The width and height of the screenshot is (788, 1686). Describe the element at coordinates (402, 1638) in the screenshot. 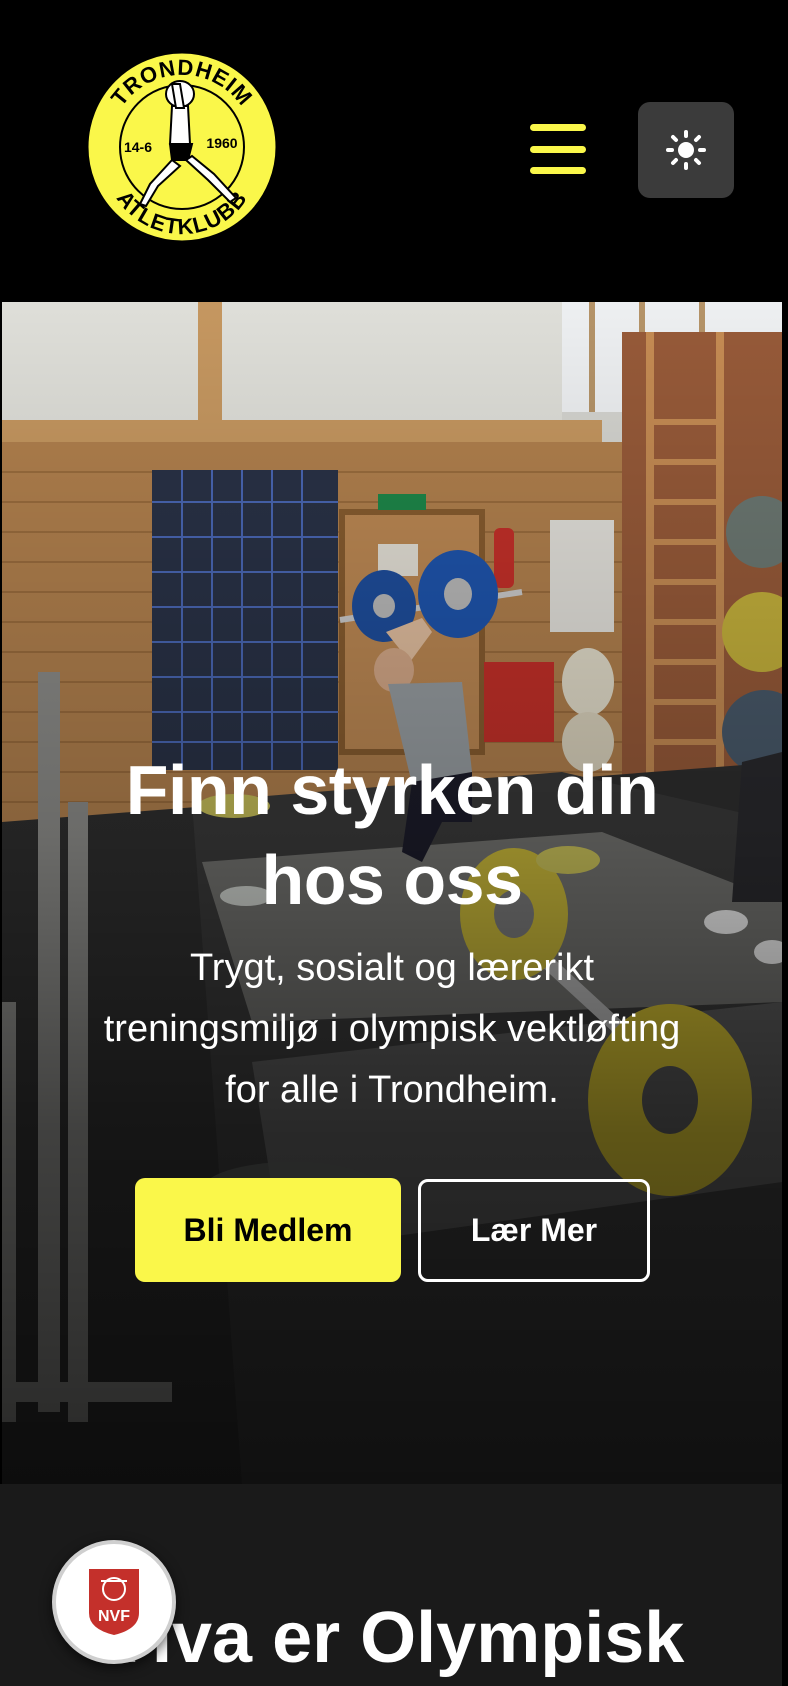

I see `section-title: Hva er Olympisk` at that location.